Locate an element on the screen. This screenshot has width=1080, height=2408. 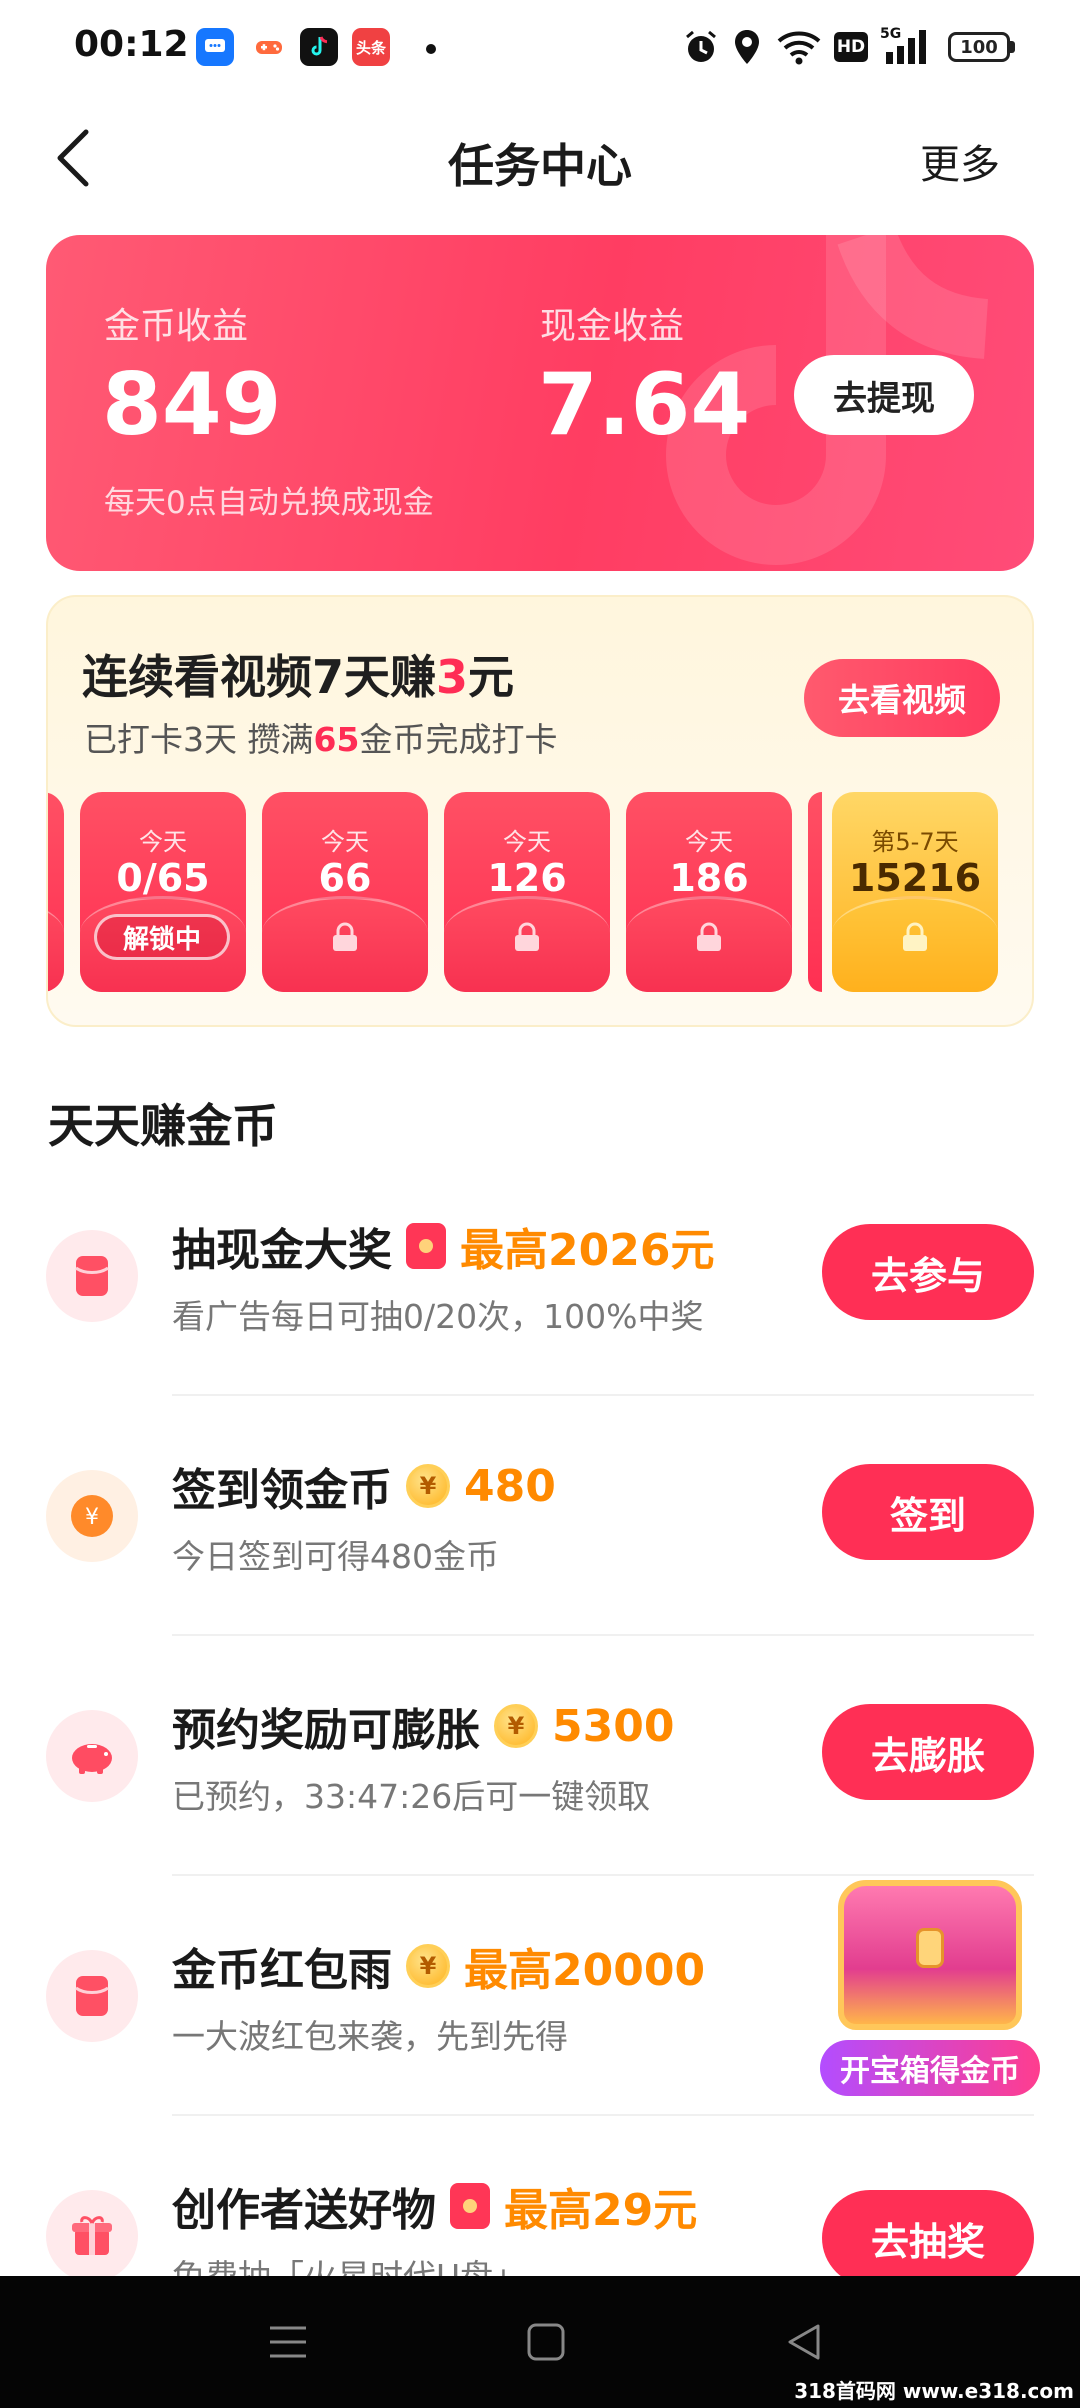
tiktok-icon is located at coordinates (319, 47).